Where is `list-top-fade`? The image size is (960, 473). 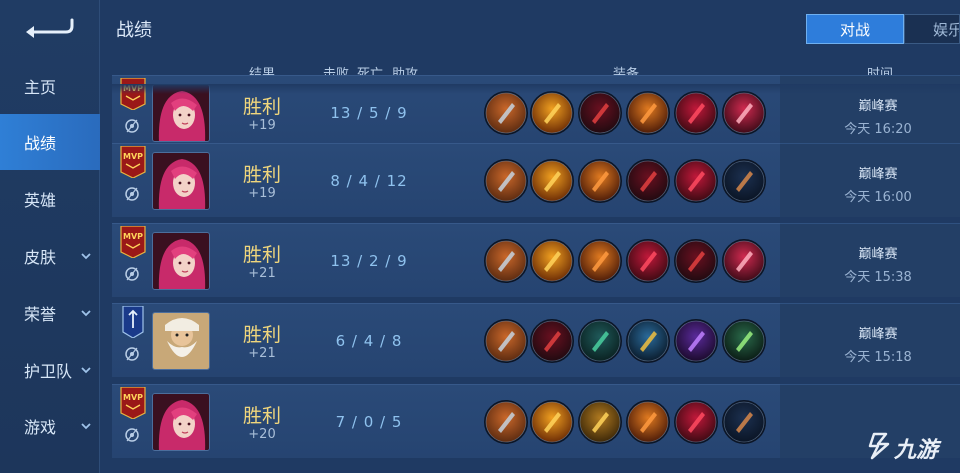
list-top-fade is located at coordinates (536, 89).